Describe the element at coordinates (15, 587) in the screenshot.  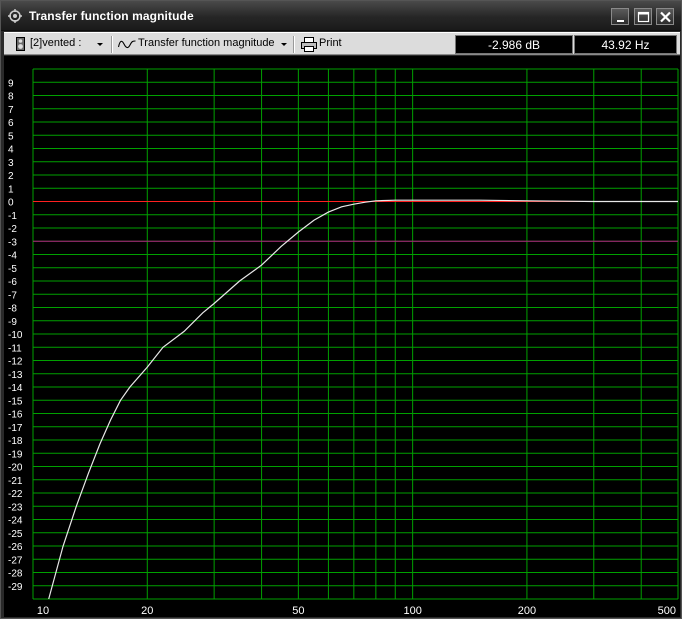
I see `y-tick-label: -29` at that location.